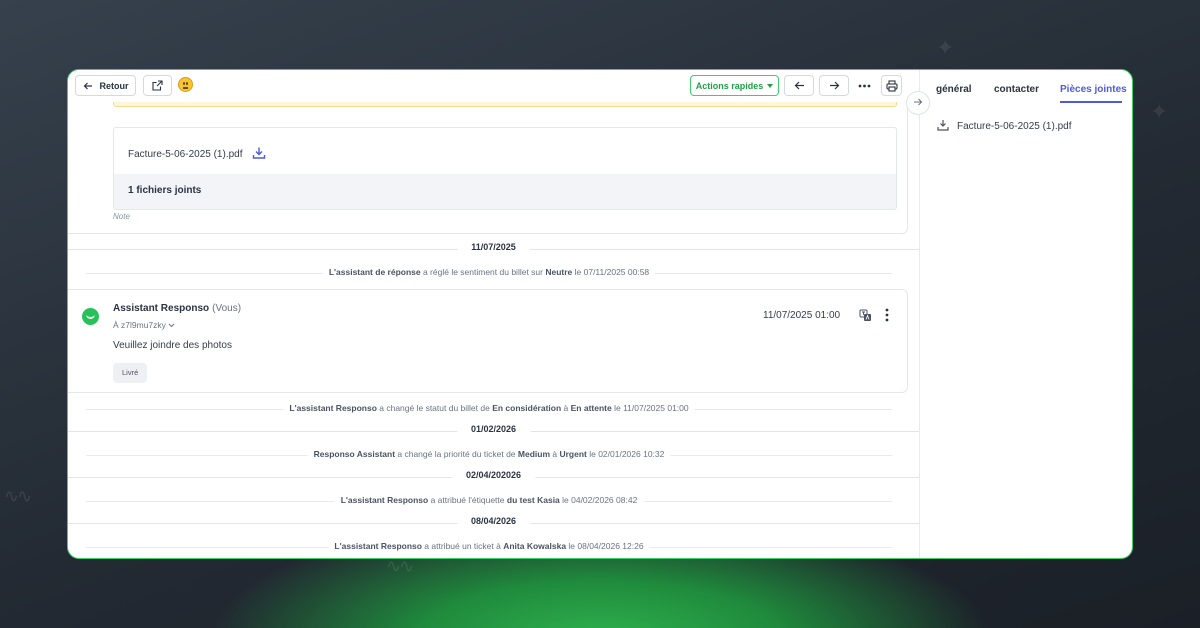  I want to click on sentiment-emoji-icon, so click(185, 84).